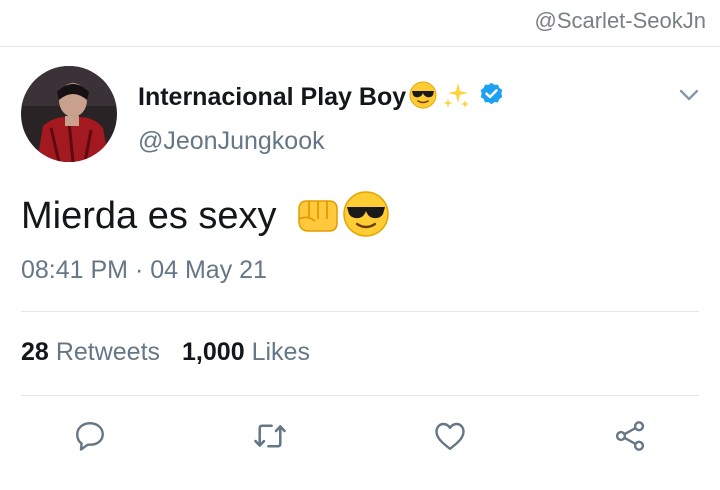 This screenshot has width=720, height=490. I want to click on avatar-image, so click(69, 114).